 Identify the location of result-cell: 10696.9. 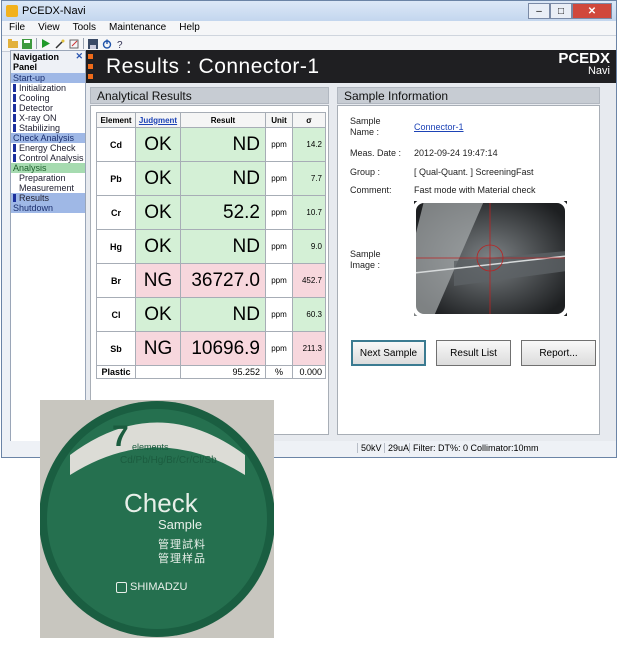
(223, 348).